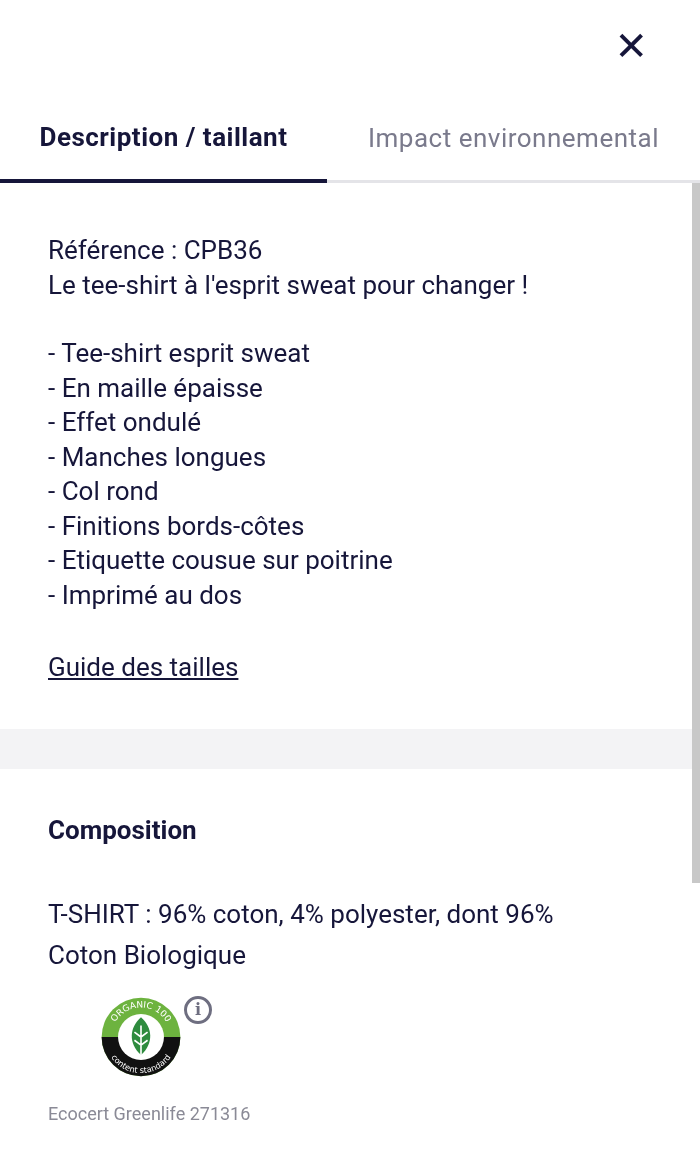 Image resolution: width=700 pixels, height=1167 pixels. I want to click on reference-text: Référence : CPB36, so click(156, 250).